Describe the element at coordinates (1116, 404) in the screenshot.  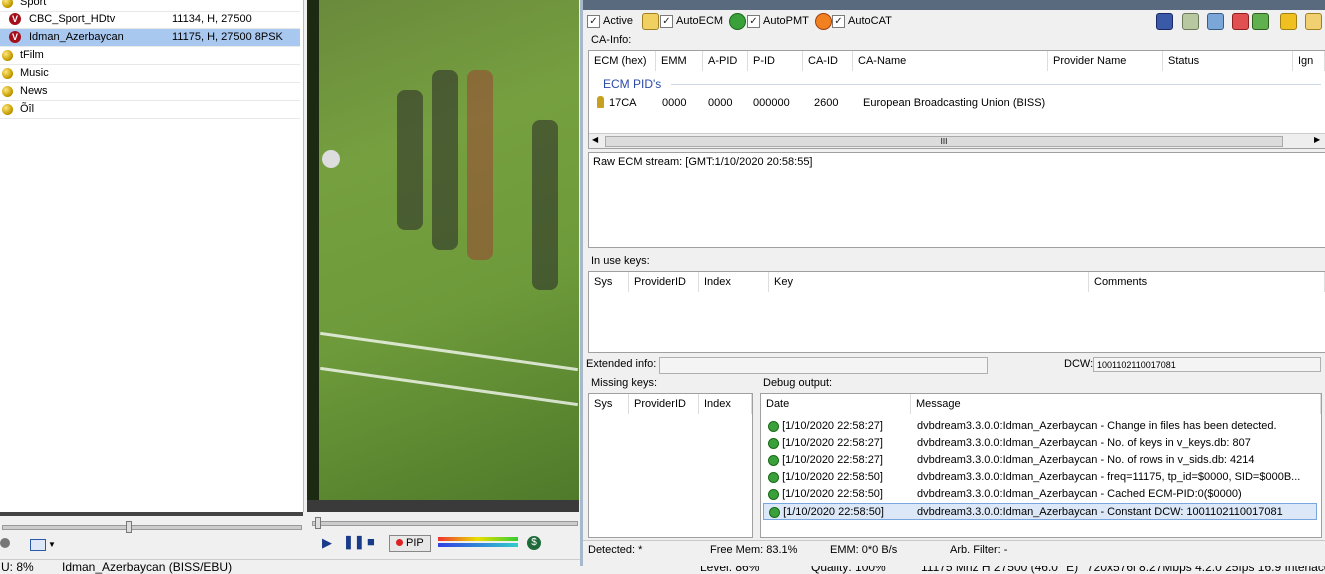
I see `col-message: Message` at that location.